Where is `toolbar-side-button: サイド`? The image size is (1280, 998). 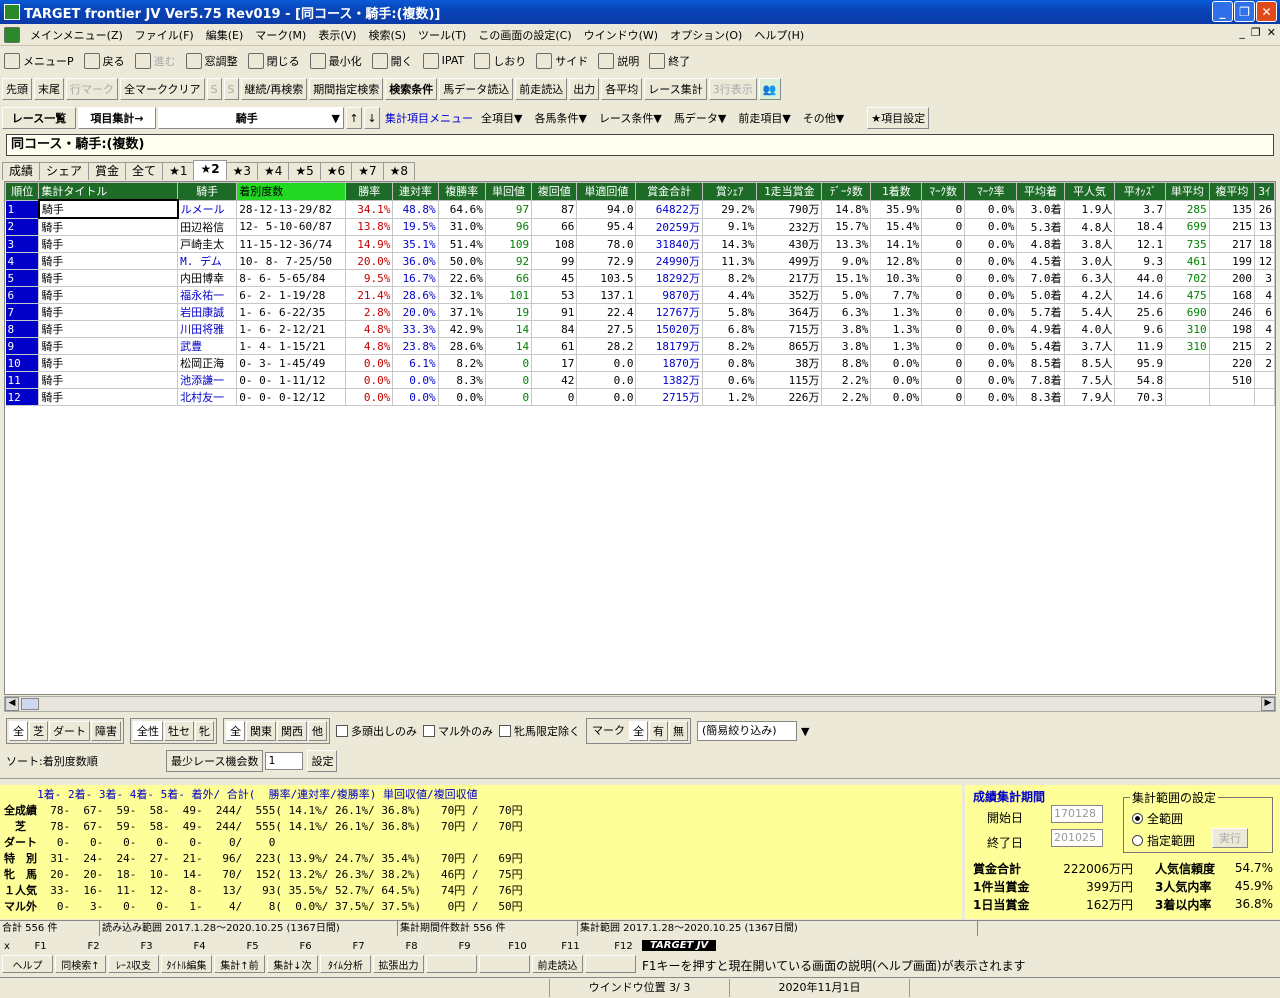 toolbar-side-button: サイド is located at coordinates (562, 60).